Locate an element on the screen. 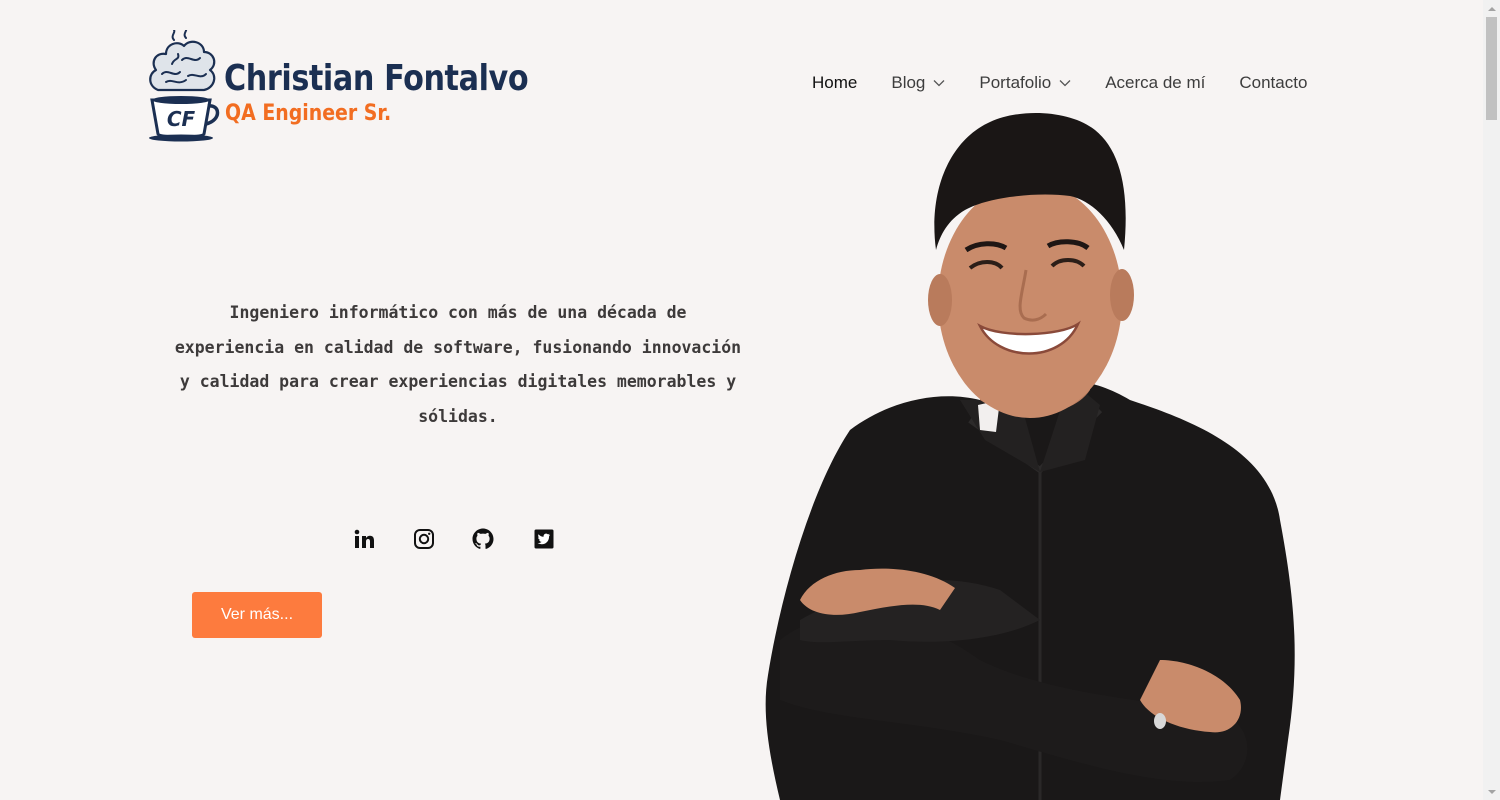 The width and height of the screenshot is (1500, 800). nav-item-label: Portafolio is located at coordinates (1015, 82).